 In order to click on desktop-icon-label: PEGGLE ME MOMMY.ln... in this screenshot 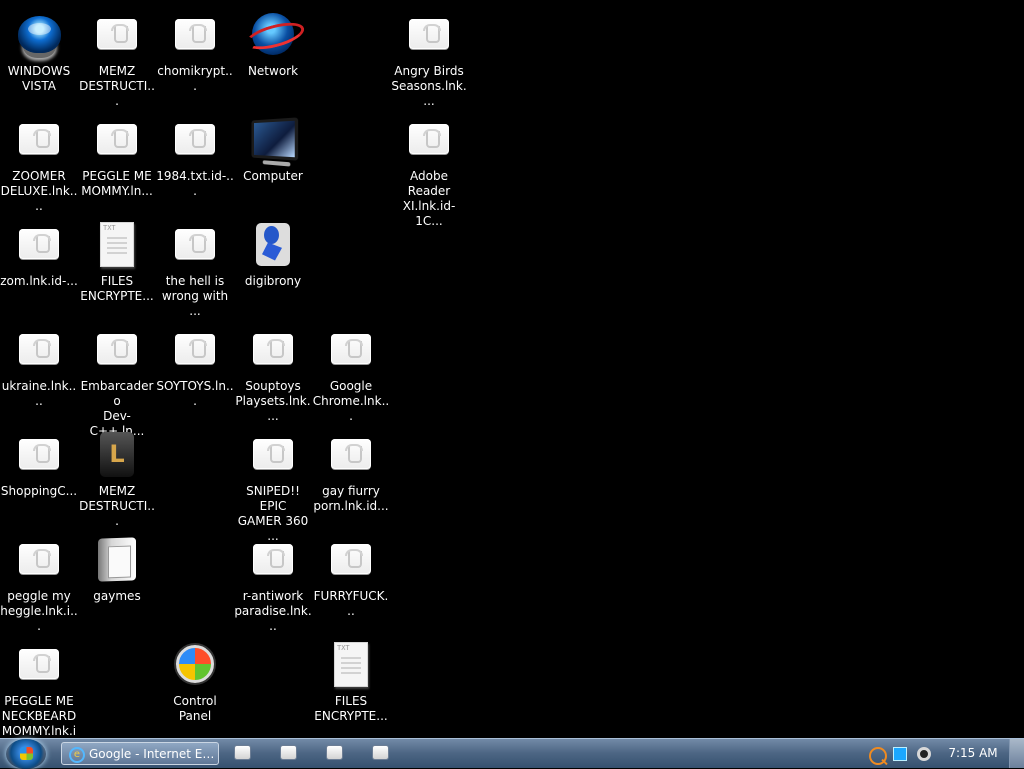, I will do `click(117, 183)`.